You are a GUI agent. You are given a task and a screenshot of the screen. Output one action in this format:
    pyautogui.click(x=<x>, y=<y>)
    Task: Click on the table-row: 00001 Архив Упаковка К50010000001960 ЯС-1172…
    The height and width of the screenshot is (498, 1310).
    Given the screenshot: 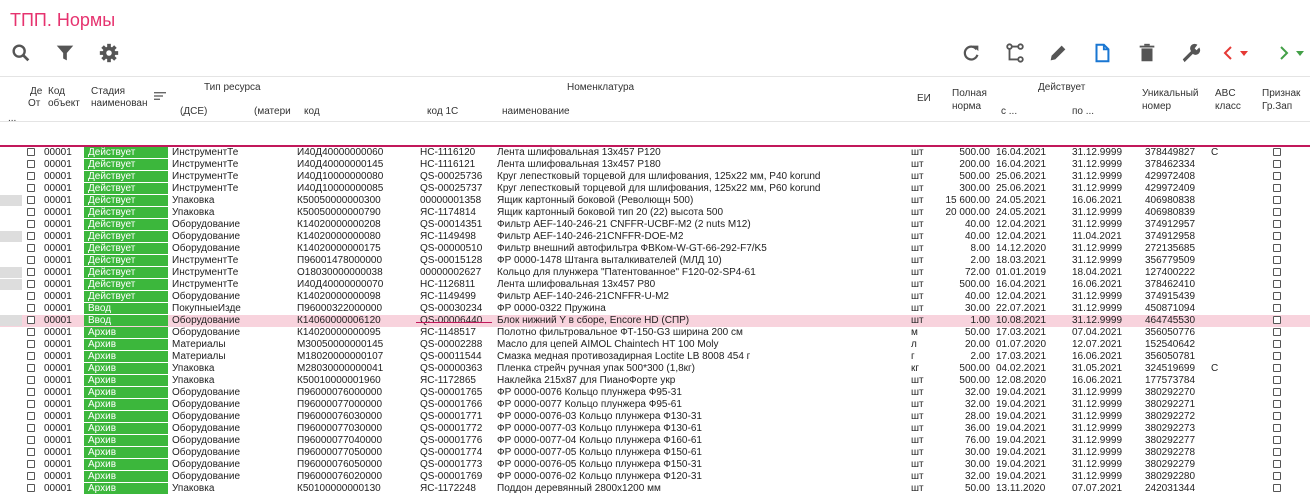 What is the action you would take?
    pyautogui.click(x=655, y=381)
    